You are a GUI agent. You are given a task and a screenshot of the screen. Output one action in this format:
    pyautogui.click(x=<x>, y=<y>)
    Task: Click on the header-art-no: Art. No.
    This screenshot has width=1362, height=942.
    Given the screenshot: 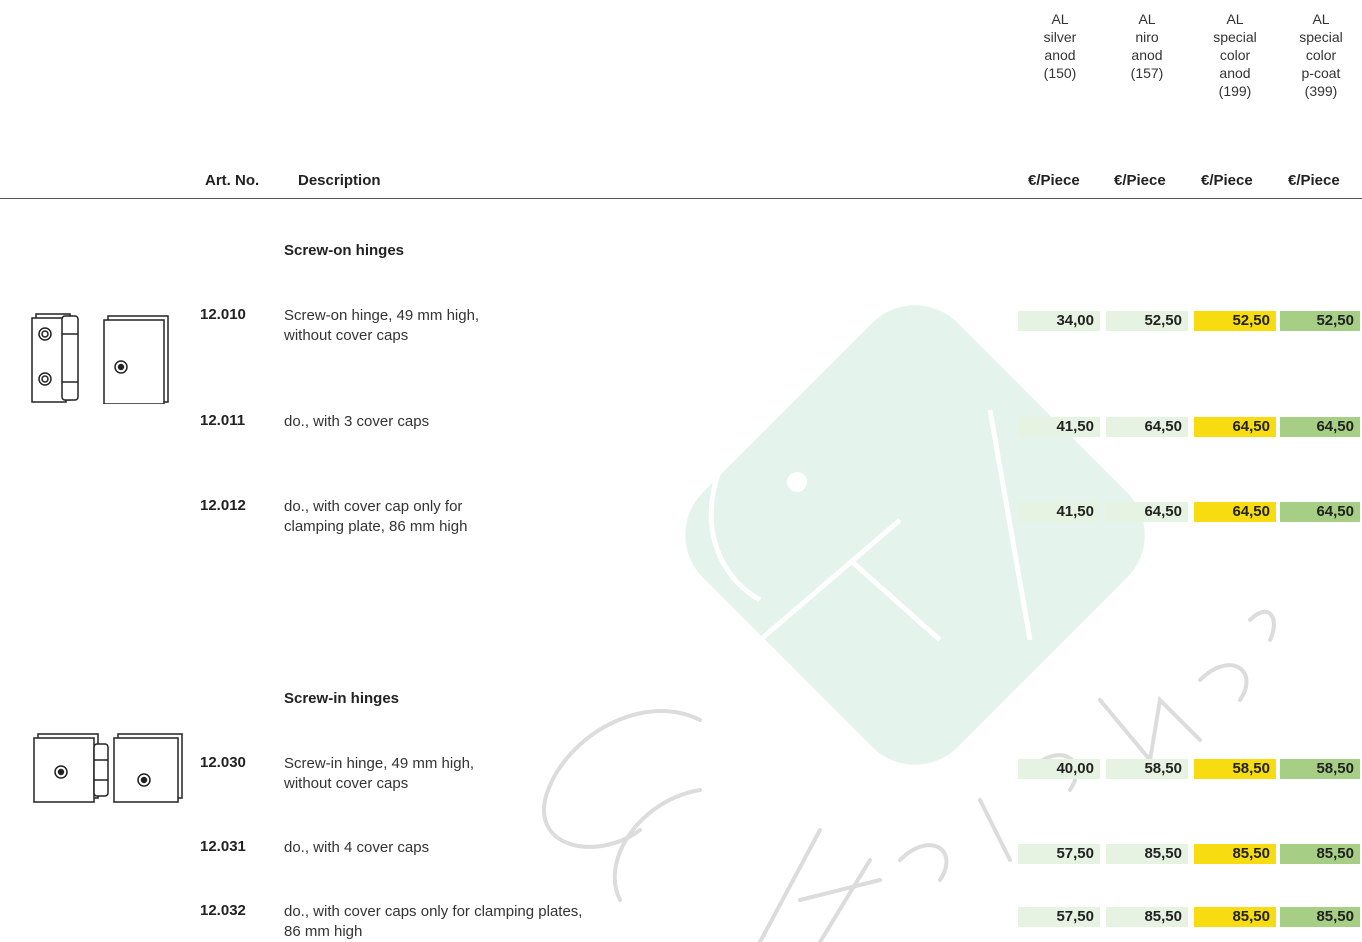 What is the action you would take?
    pyautogui.click(x=232, y=180)
    